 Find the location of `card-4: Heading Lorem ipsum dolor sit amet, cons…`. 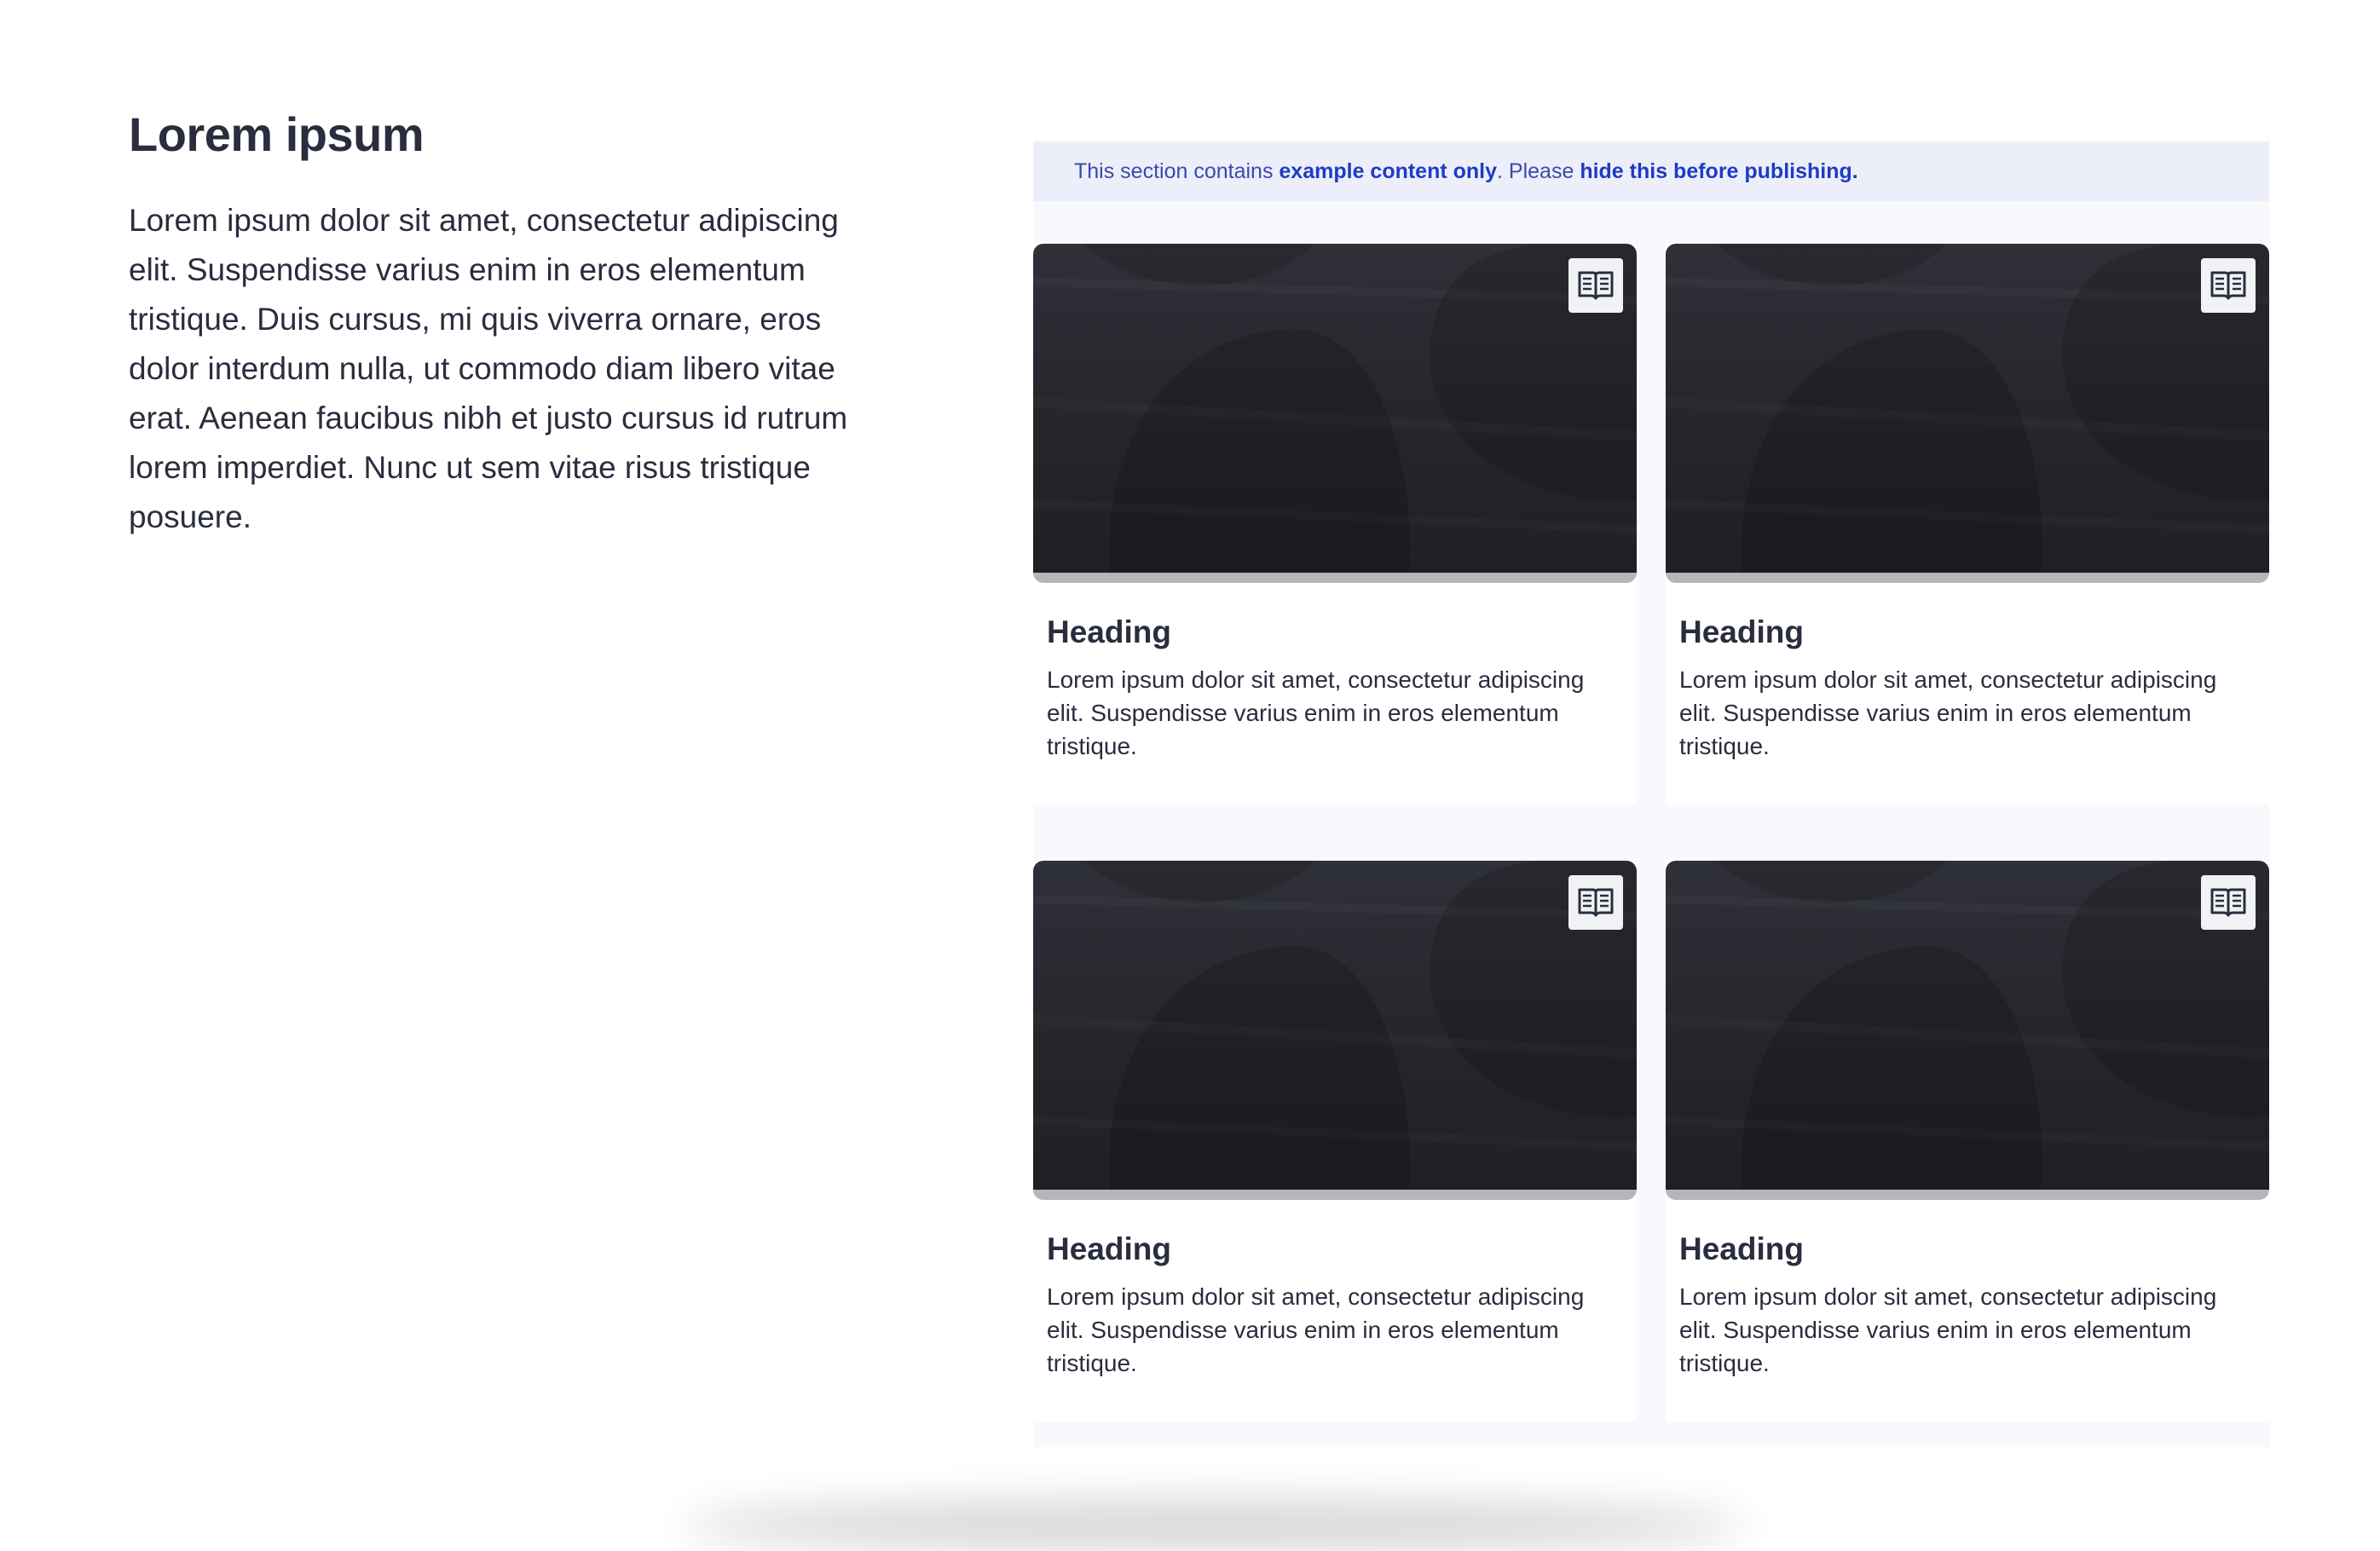

card-4: Heading Lorem ipsum dolor sit amet, cons… is located at coordinates (1967, 1141).